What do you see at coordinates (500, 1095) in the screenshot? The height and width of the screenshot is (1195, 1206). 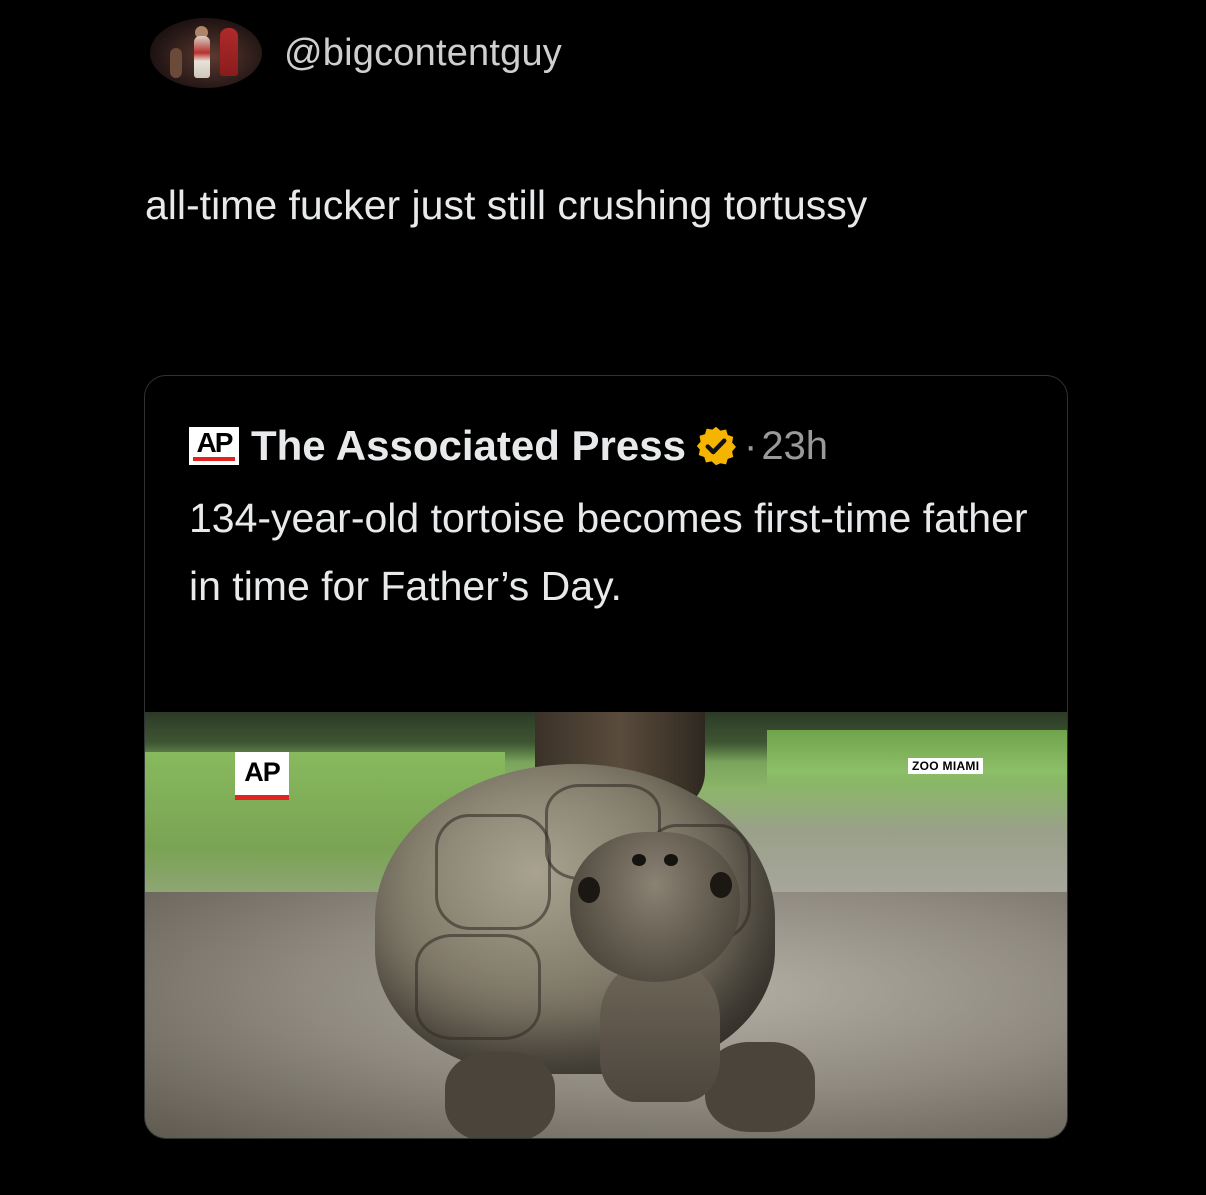 I see `tortoise-leg-left` at bounding box center [500, 1095].